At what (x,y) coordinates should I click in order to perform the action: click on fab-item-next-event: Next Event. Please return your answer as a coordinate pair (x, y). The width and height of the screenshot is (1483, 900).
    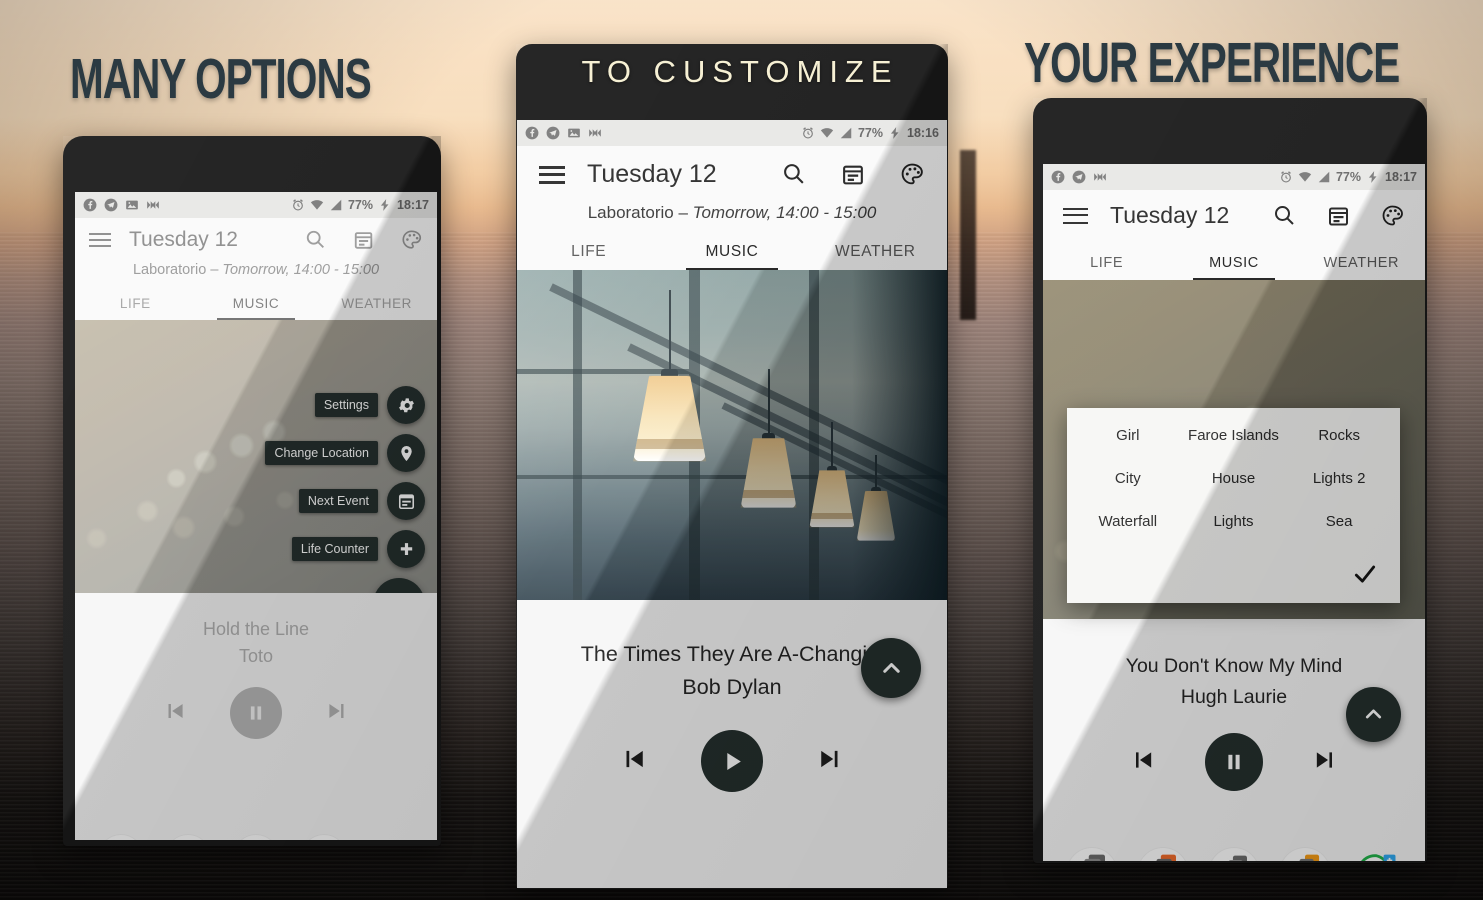
    Looking at the image, I should click on (361, 501).